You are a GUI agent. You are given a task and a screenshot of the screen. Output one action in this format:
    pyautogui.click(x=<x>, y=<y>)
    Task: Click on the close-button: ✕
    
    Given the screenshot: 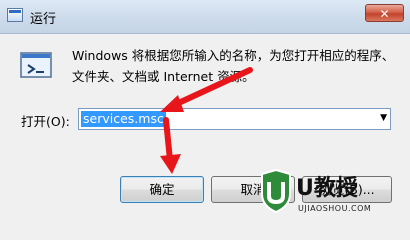 What is the action you would take?
    pyautogui.click(x=384, y=13)
    